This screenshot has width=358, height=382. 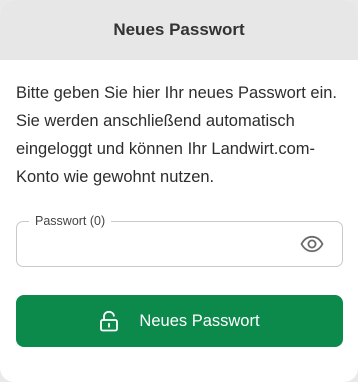 What do you see at coordinates (109, 321) in the screenshot?
I see `unlock-icon` at bounding box center [109, 321].